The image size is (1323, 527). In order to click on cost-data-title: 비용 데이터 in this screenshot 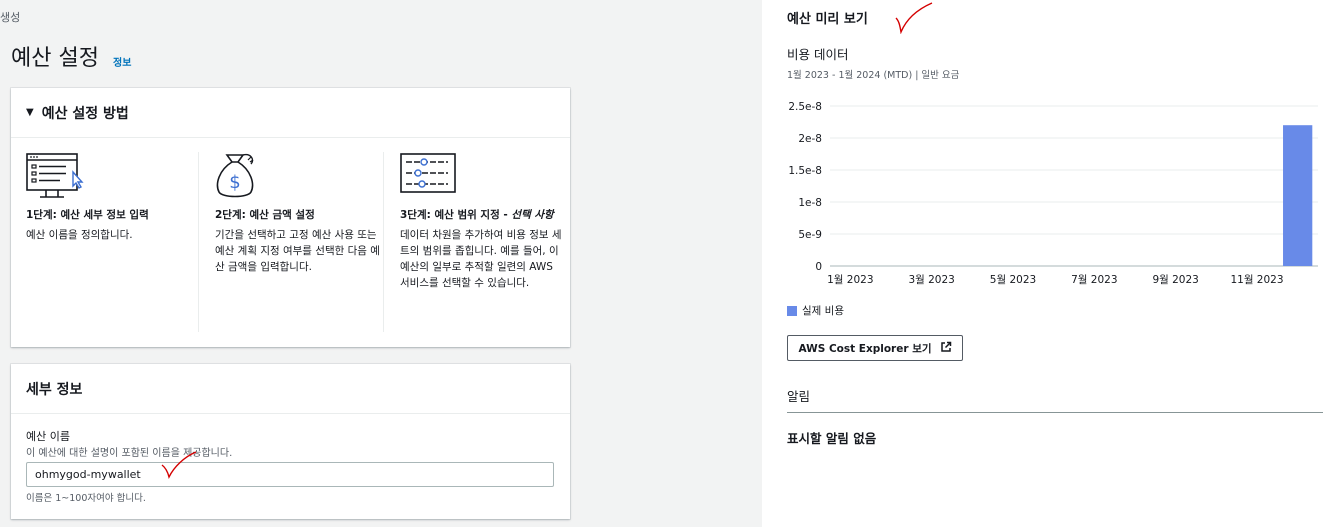, I will do `click(818, 54)`.